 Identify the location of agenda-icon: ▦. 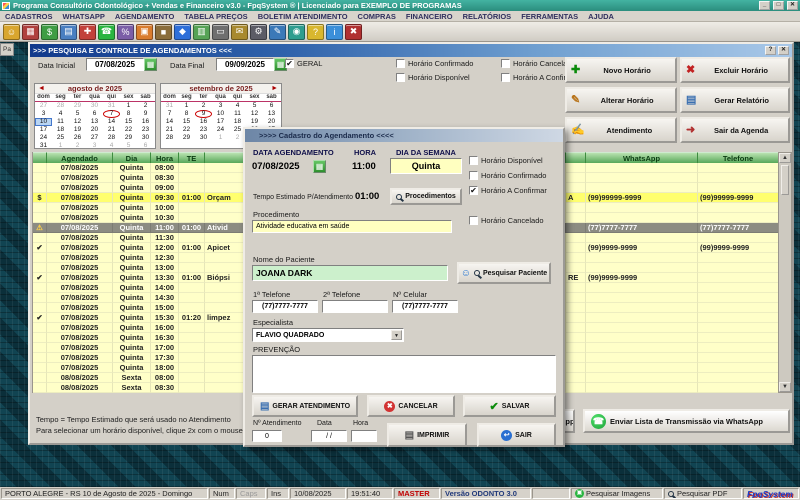
(30, 31).